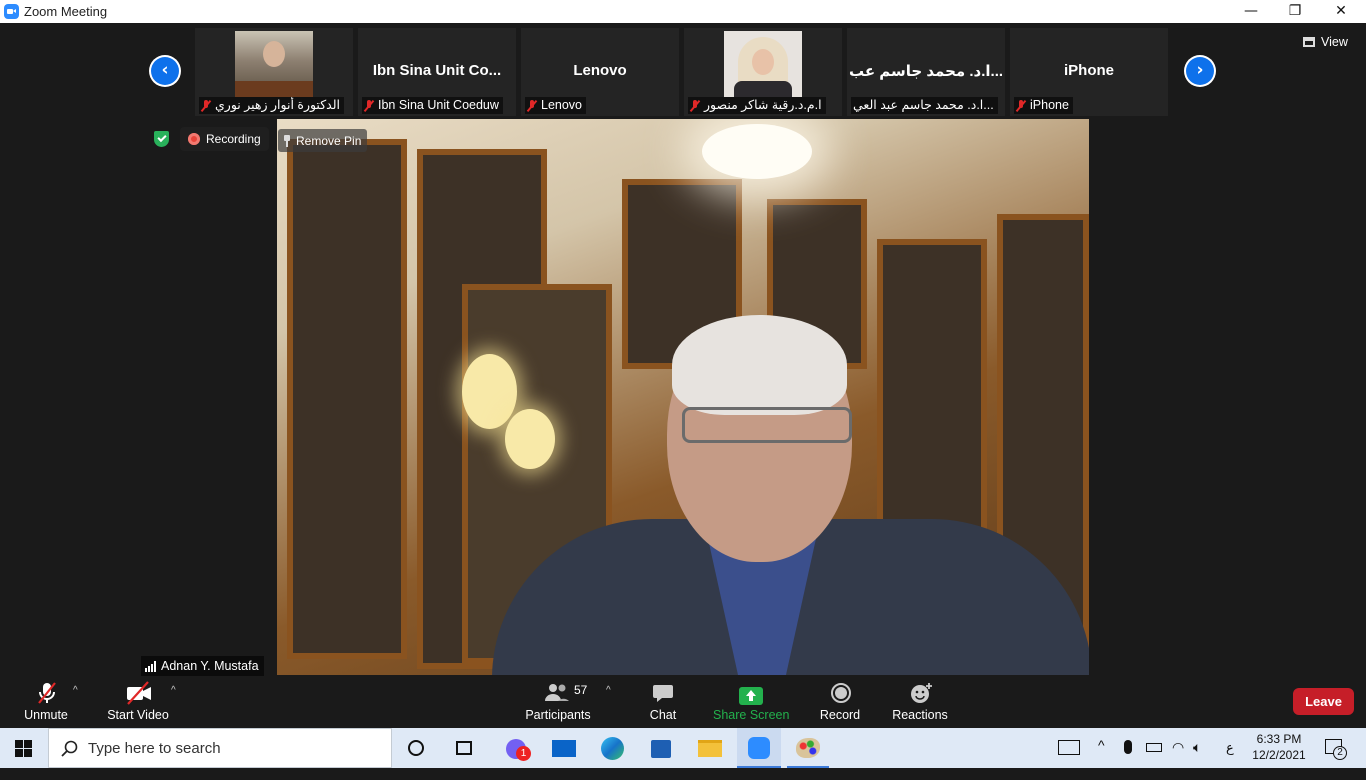 The width and height of the screenshot is (1366, 780). What do you see at coordinates (1069, 747) in the screenshot?
I see `keyboard-icon` at bounding box center [1069, 747].